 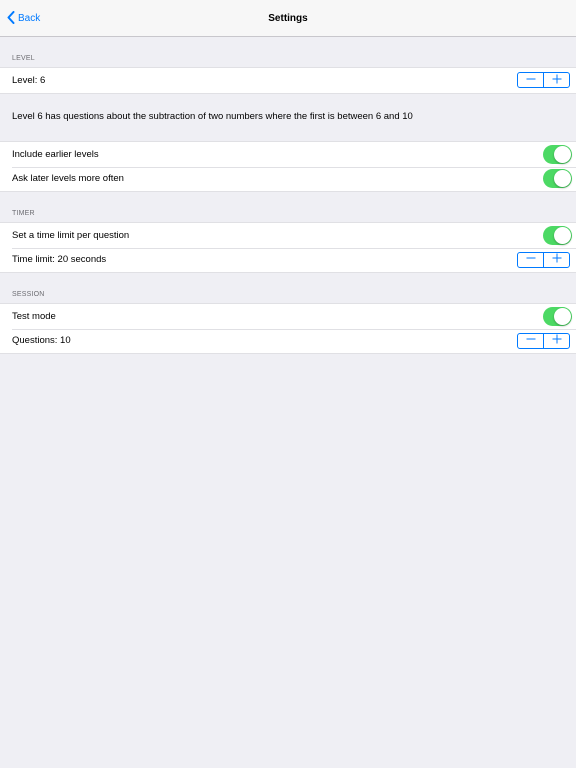 I want to click on include-earlier-label: Include earlier levels, so click(x=55, y=154).